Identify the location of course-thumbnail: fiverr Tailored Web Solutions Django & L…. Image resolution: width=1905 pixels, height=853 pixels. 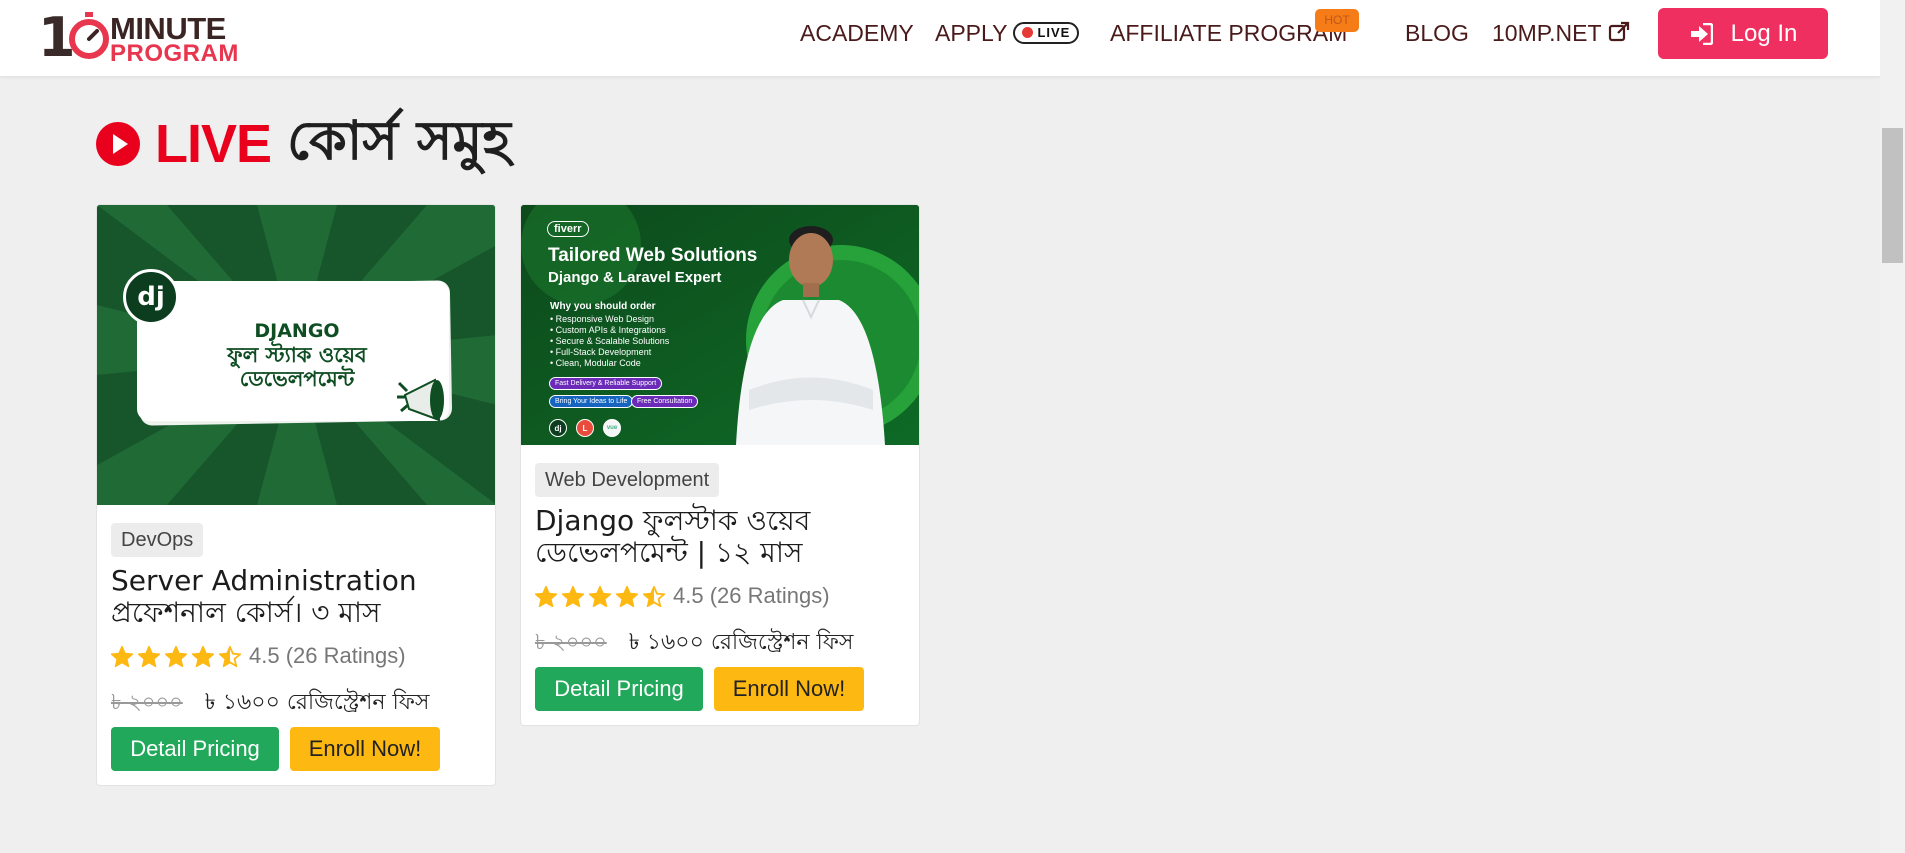
(720, 325).